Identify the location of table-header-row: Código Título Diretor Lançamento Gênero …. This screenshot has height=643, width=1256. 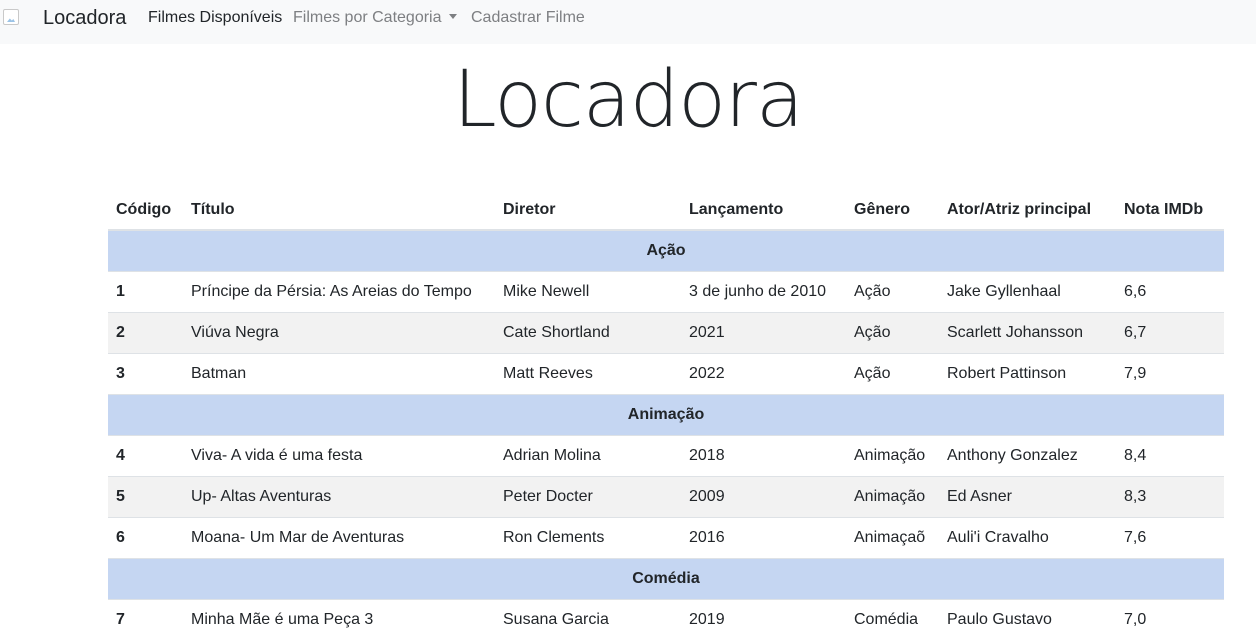
(666, 210).